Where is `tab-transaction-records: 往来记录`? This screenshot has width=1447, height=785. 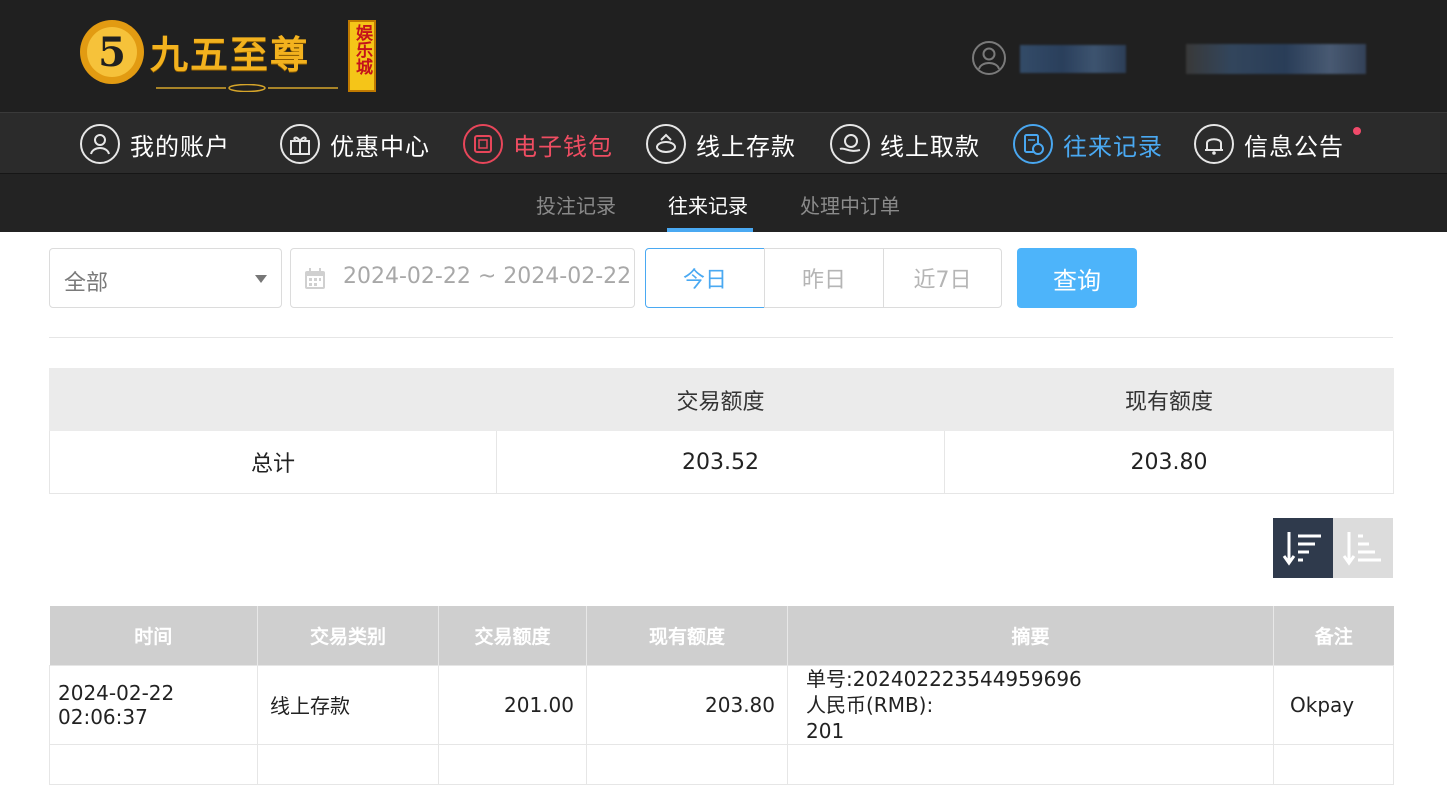
tab-transaction-records: 往来记录 is located at coordinates (708, 204).